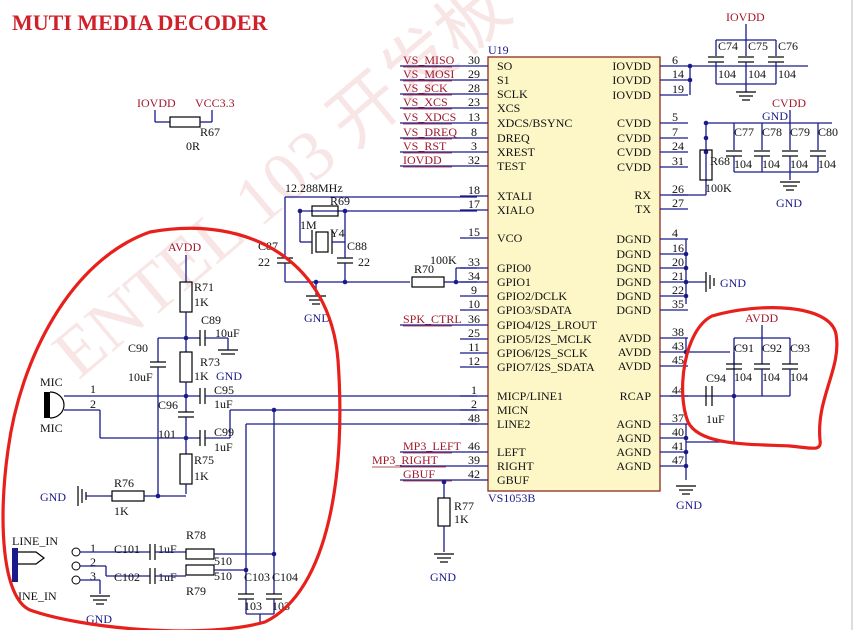 This screenshot has height=630, width=857. Describe the element at coordinates (464, 506) in the screenshot. I see `r77-ref: R77` at that location.